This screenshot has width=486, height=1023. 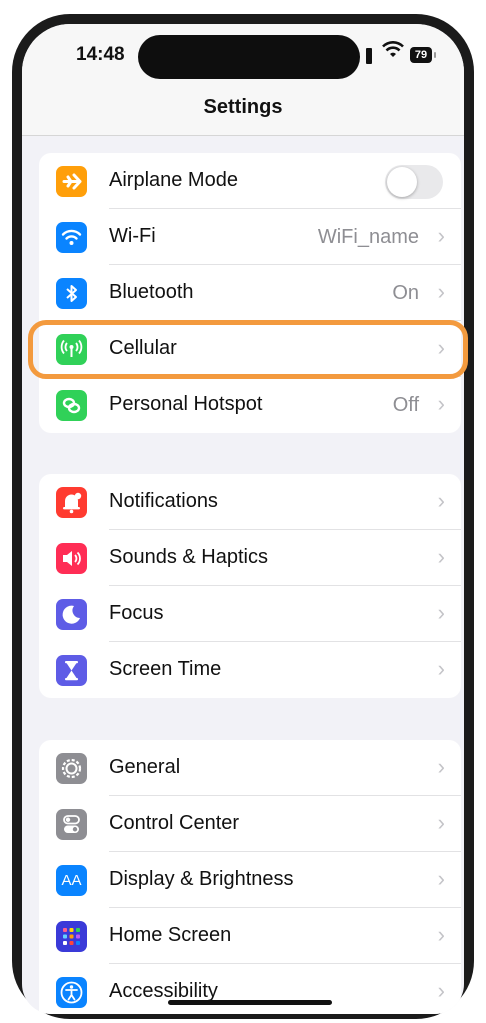 I want to click on hotspot-icon, so click(x=71, y=405).